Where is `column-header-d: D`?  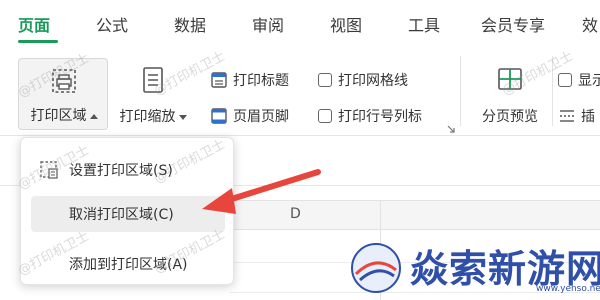 column-header-d: D is located at coordinates (295, 214).